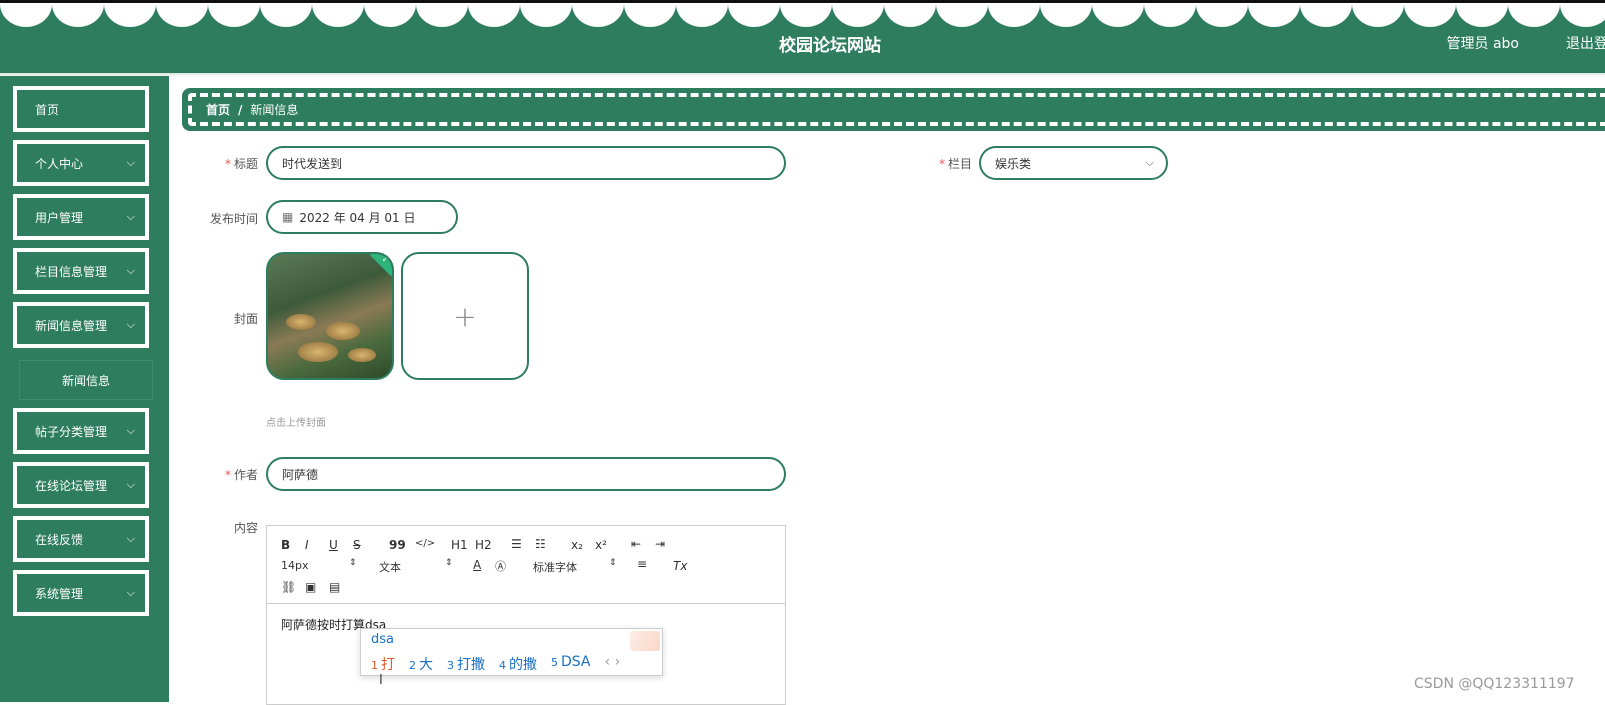 The height and width of the screenshot is (705, 1605). Describe the element at coordinates (330, 316) in the screenshot. I see `cover-image-thumbnail: ✓` at that location.